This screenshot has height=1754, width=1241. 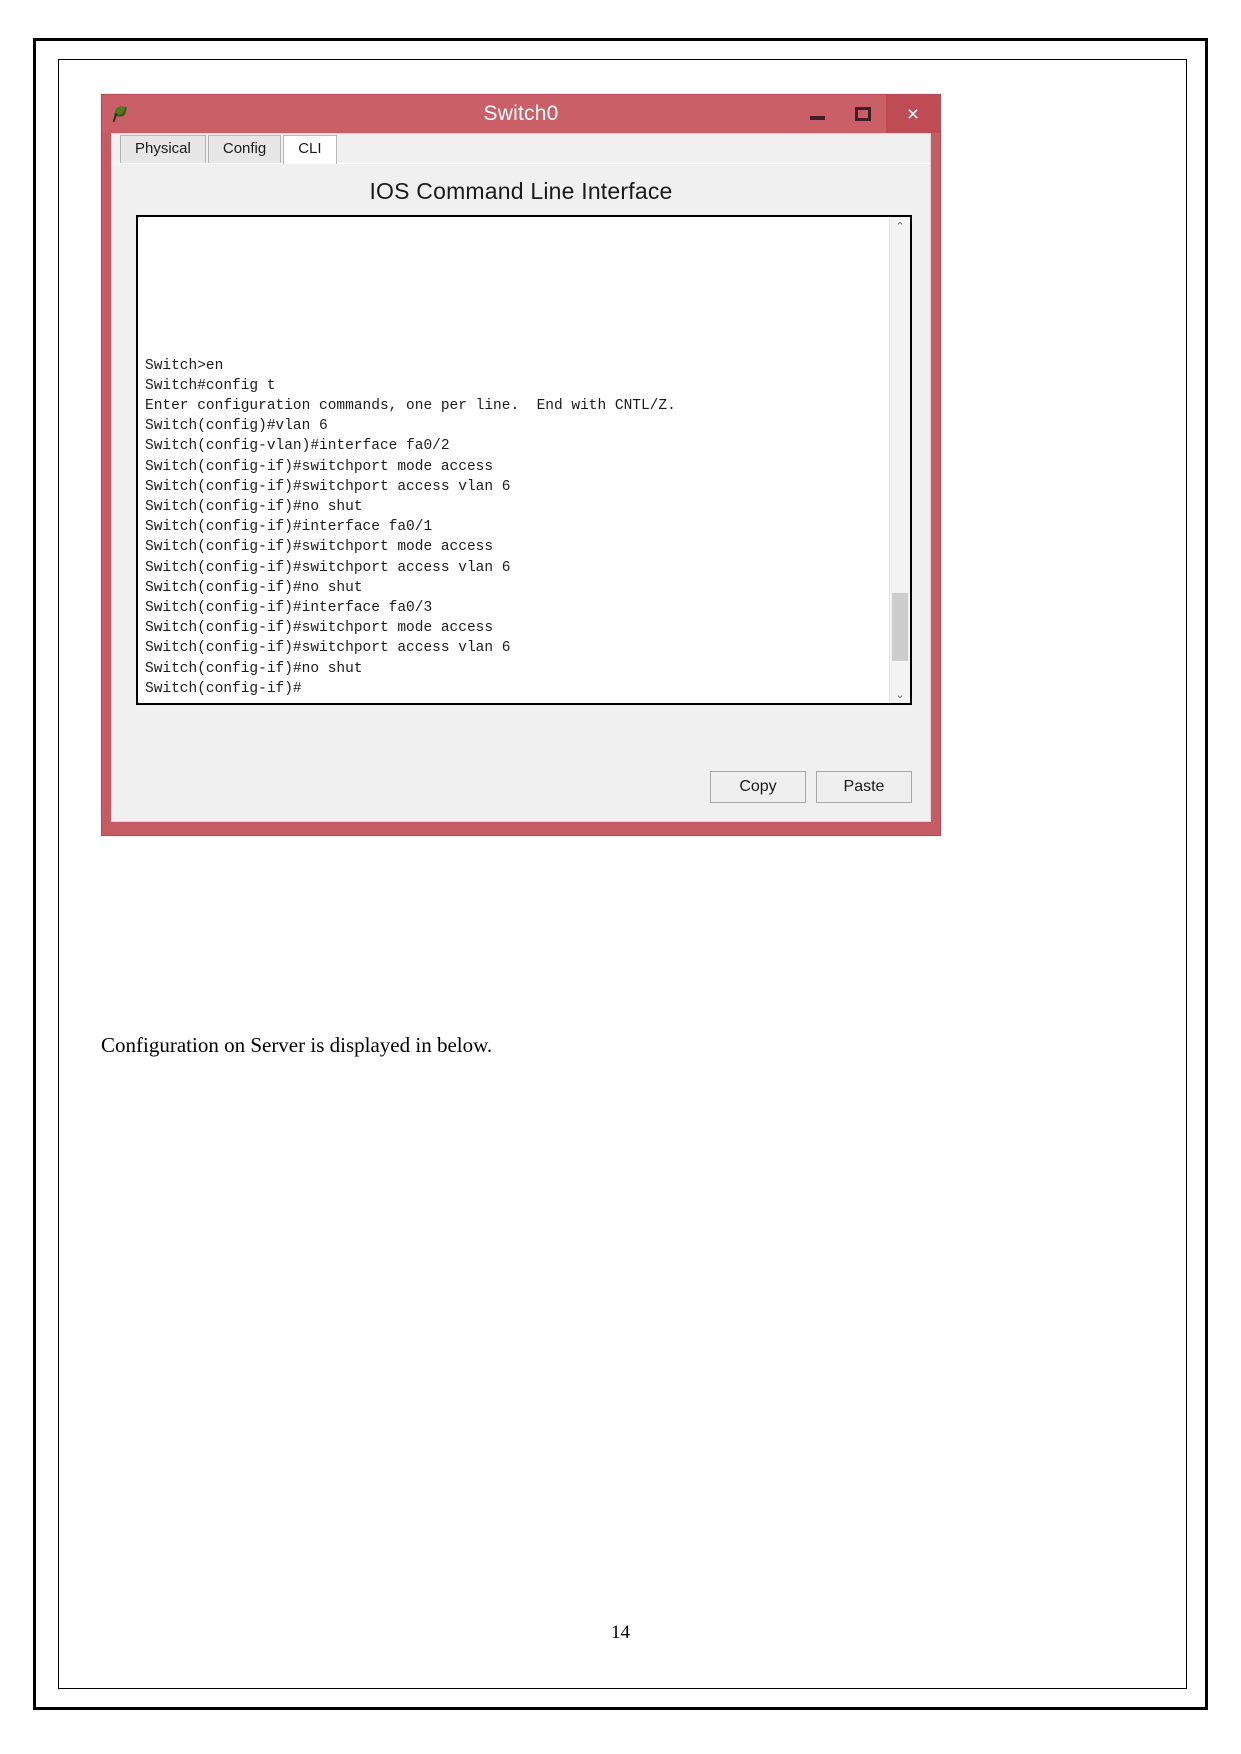 I want to click on minimize-icon, so click(x=817, y=118).